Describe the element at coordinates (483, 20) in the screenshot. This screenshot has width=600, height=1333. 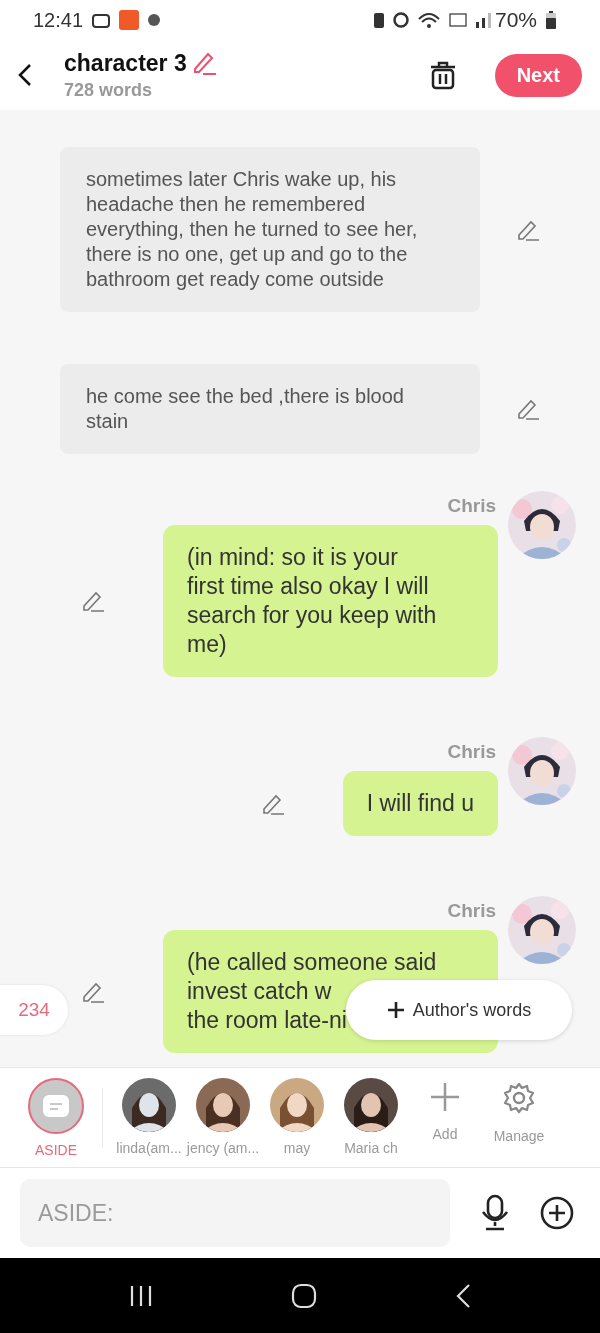
I see `signal-icon` at that location.